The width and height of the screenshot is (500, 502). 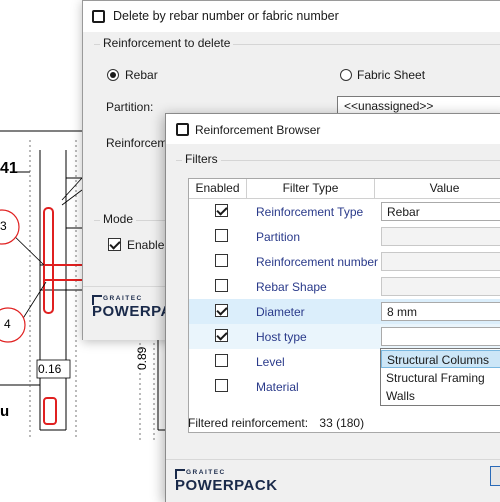 I want to click on browser-title: Reinforcement Browser, so click(x=258, y=130).